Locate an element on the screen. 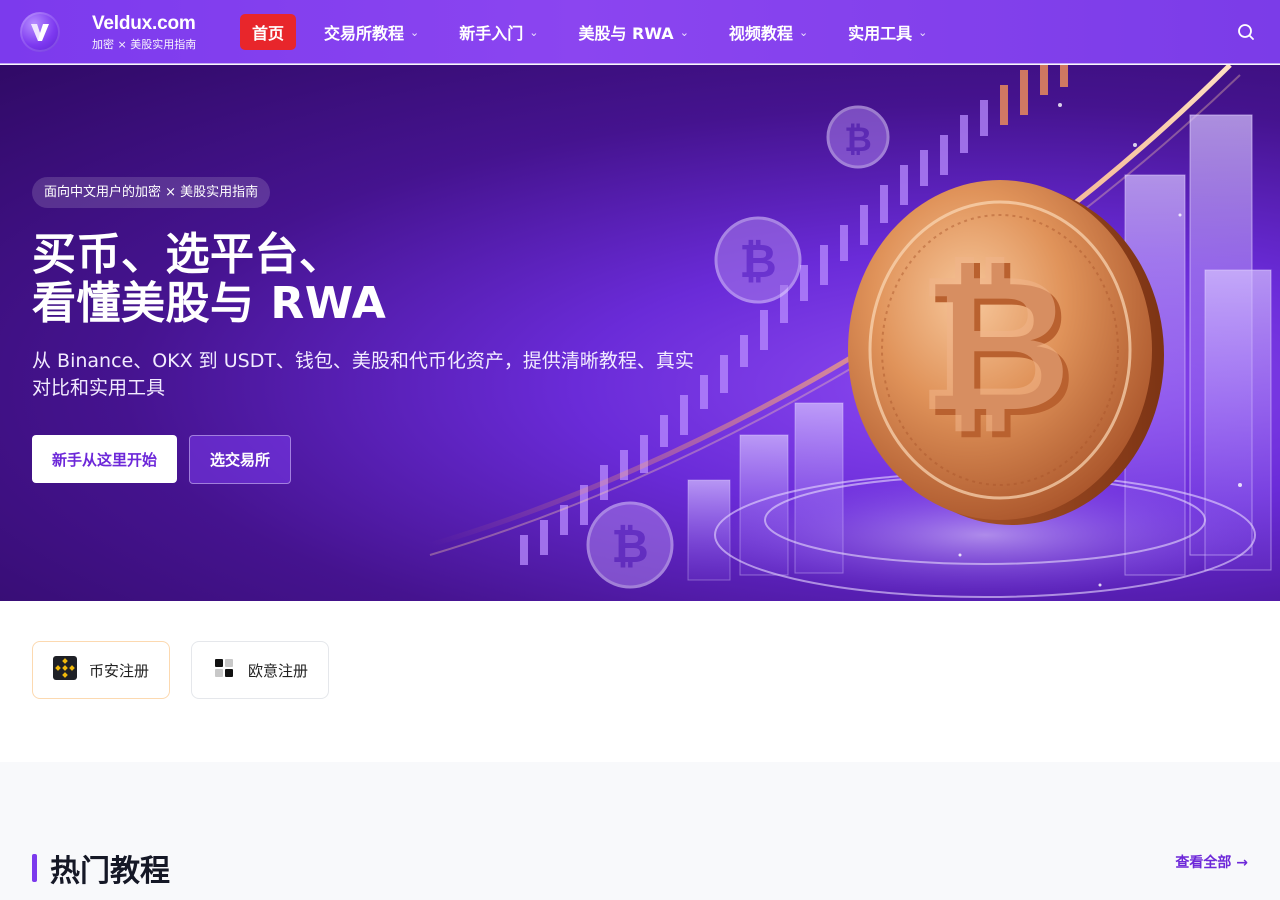  view-all-link: 查看全部 → is located at coordinates (1211, 862).